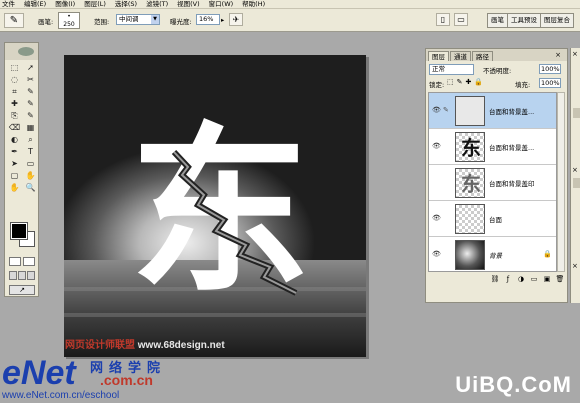 The width and height of the screenshot is (580, 403). What do you see at coordinates (221, 4) in the screenshot?
I see `menu-window: 窗口(W)` at bounding box center [221, 4].